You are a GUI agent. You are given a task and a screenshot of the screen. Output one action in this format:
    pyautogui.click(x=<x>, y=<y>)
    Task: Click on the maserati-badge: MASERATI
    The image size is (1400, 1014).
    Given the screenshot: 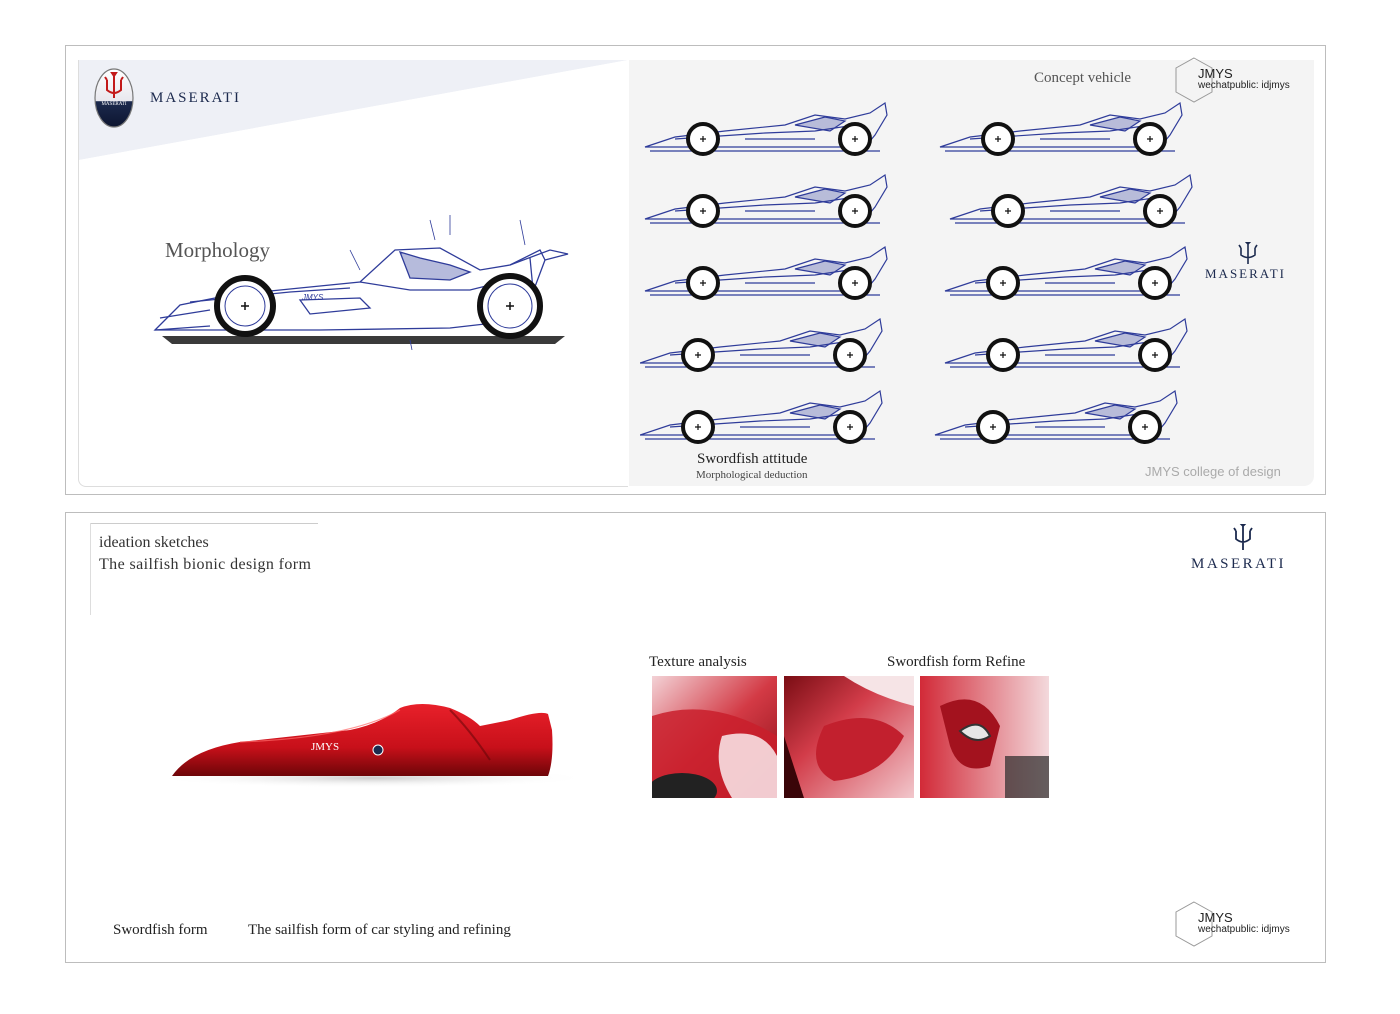 What is the action you would take?
    pyautogui.click(x=114, y=98)
    